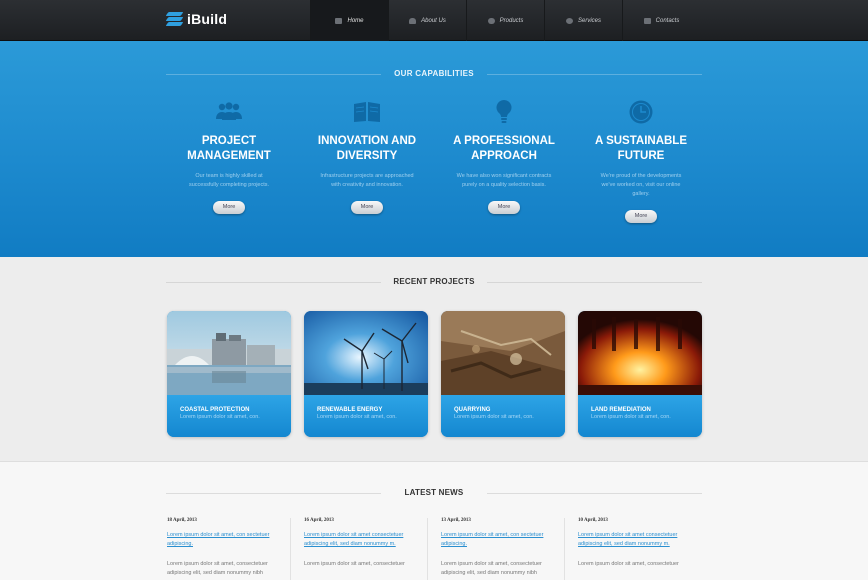 The width and height of the screenshot is (868, 580). I want to click on gear-icon, so click(569, 20).